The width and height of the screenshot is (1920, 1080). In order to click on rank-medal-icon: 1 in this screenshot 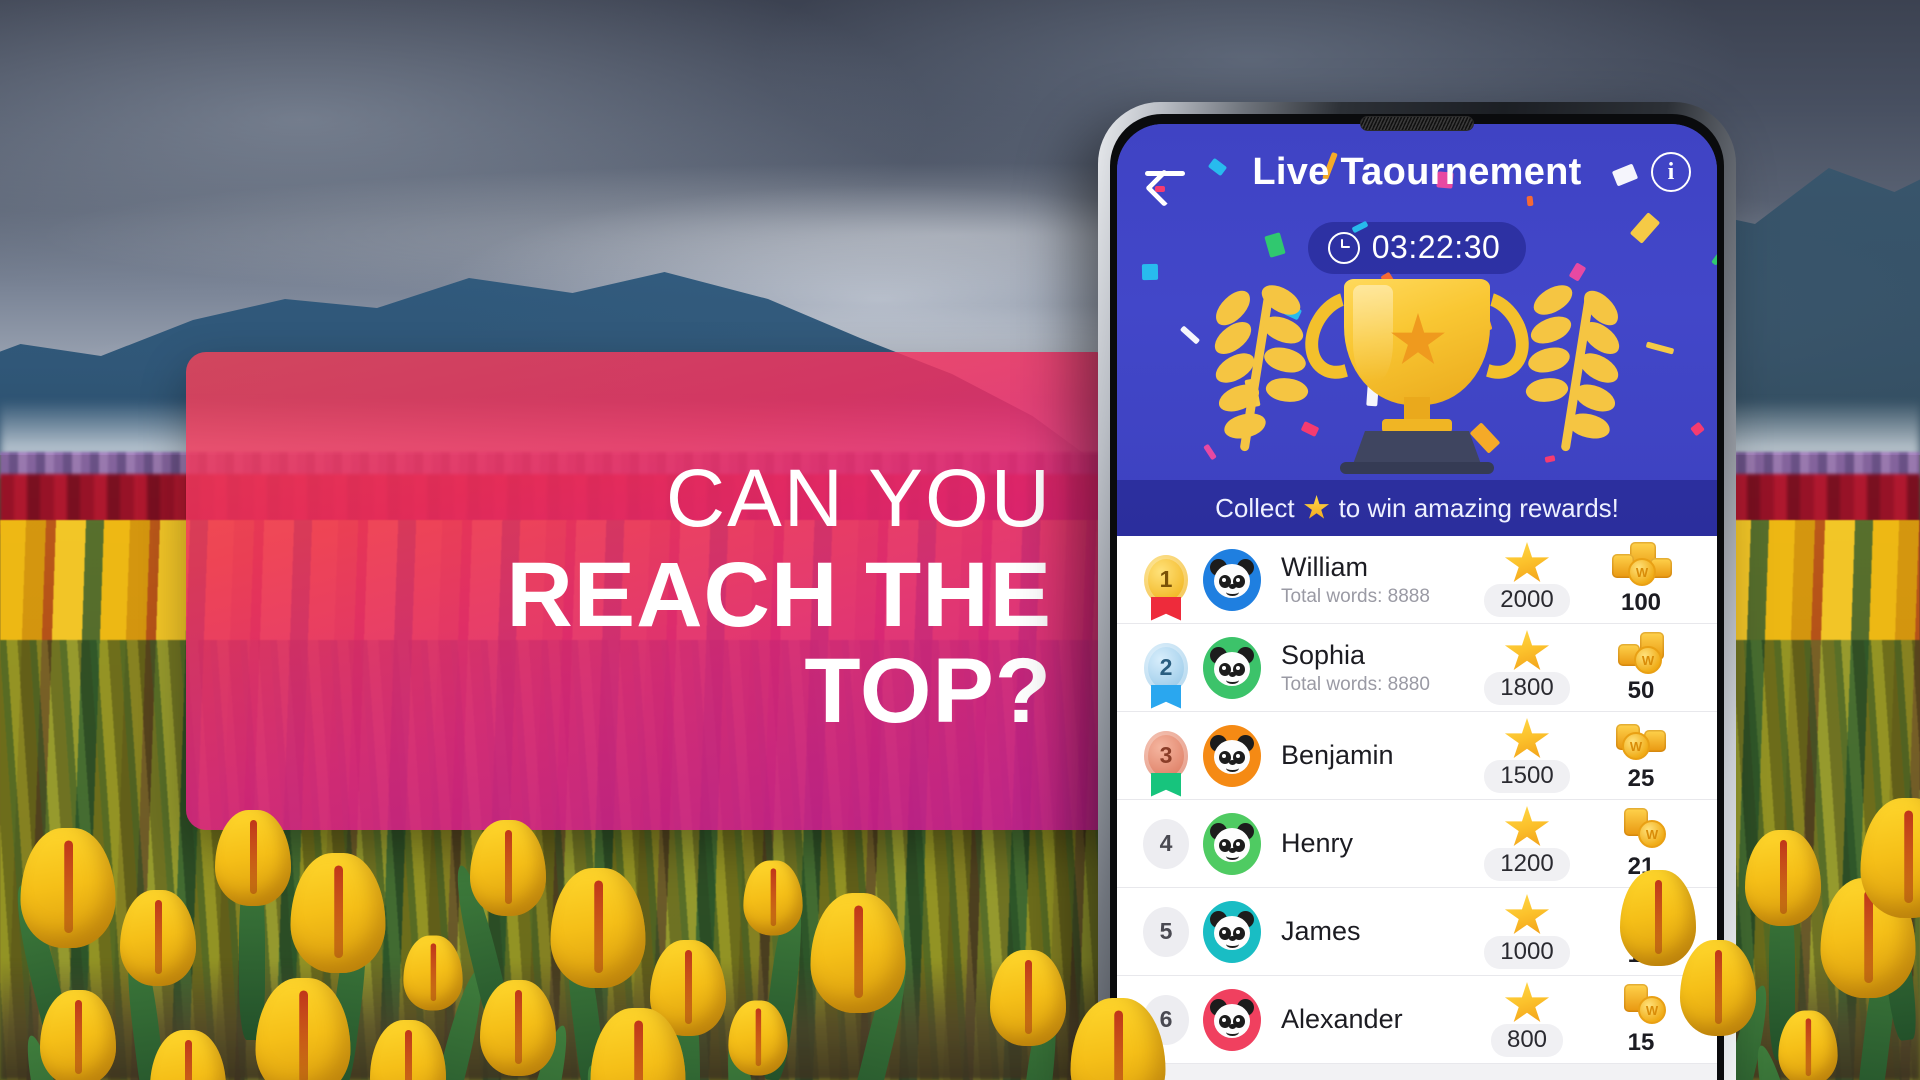, I will do `click(1166, 587)`.